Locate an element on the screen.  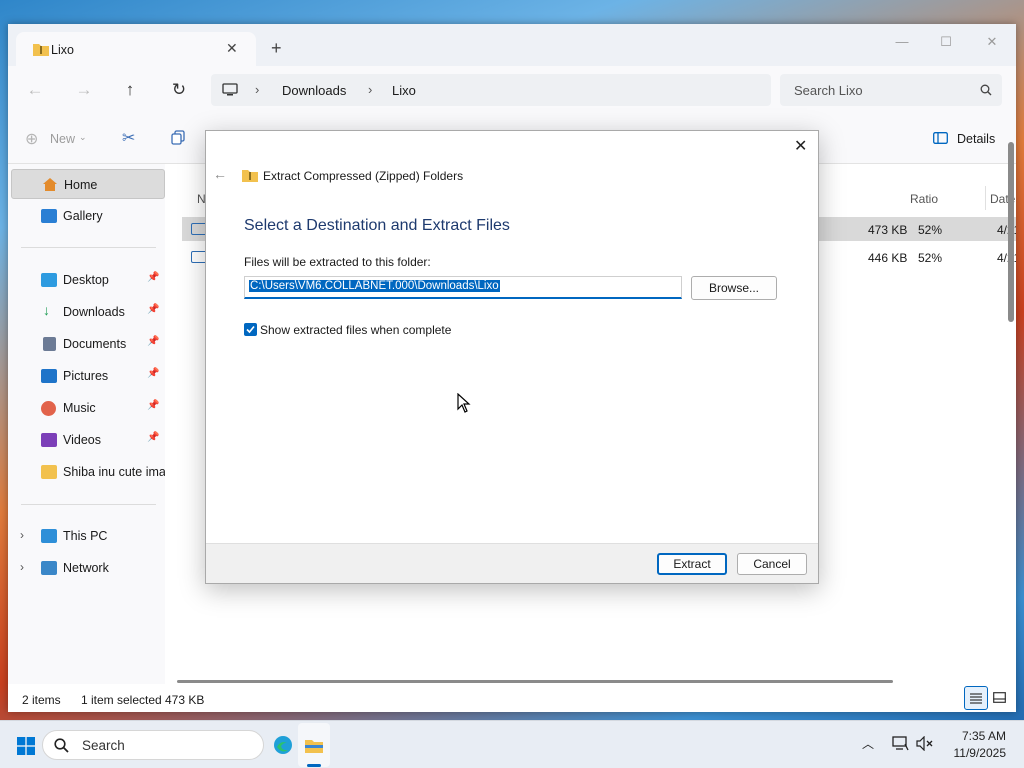
mouse-cursor-icon is located at coordinates (464, 403).